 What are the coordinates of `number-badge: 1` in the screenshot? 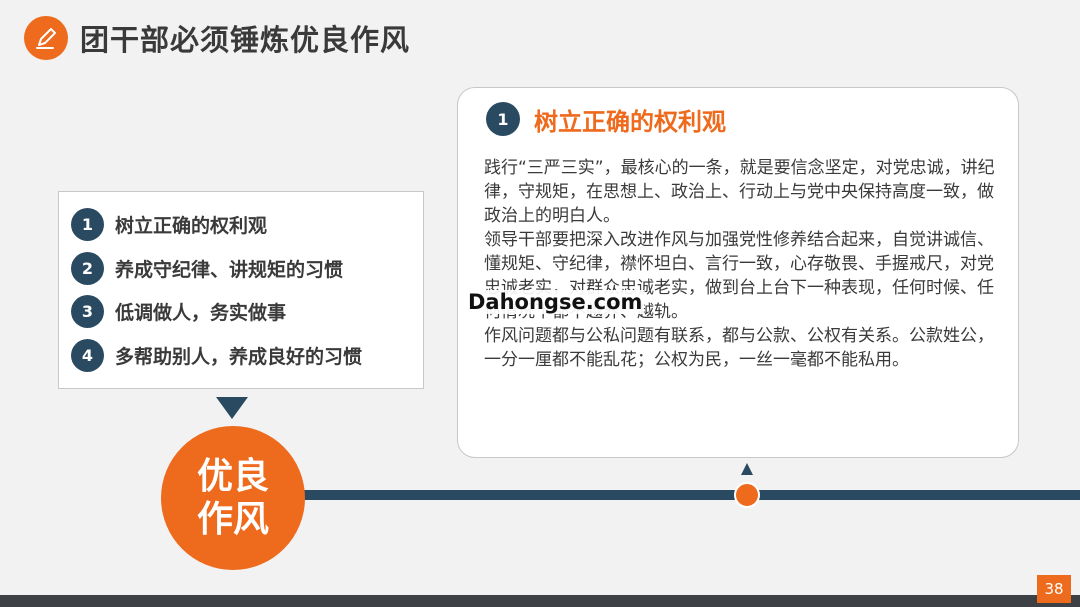 It's located at (87, 224).